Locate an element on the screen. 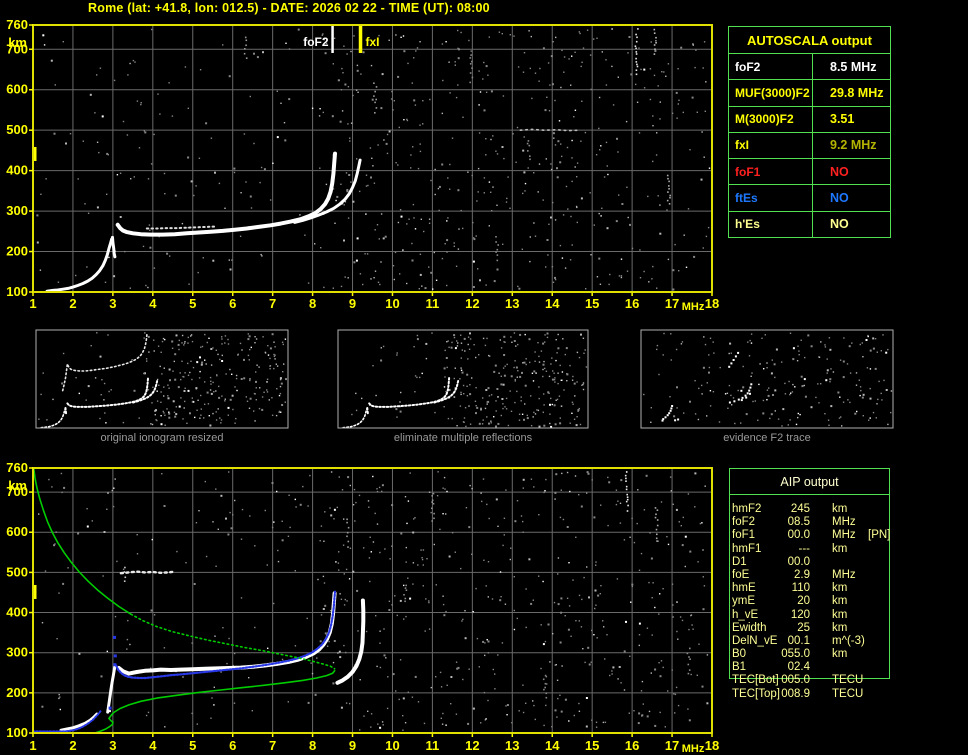 This screenshot has width=968, height=755. aip-field-name: DelN_vE is located at coordinates (755, 640).